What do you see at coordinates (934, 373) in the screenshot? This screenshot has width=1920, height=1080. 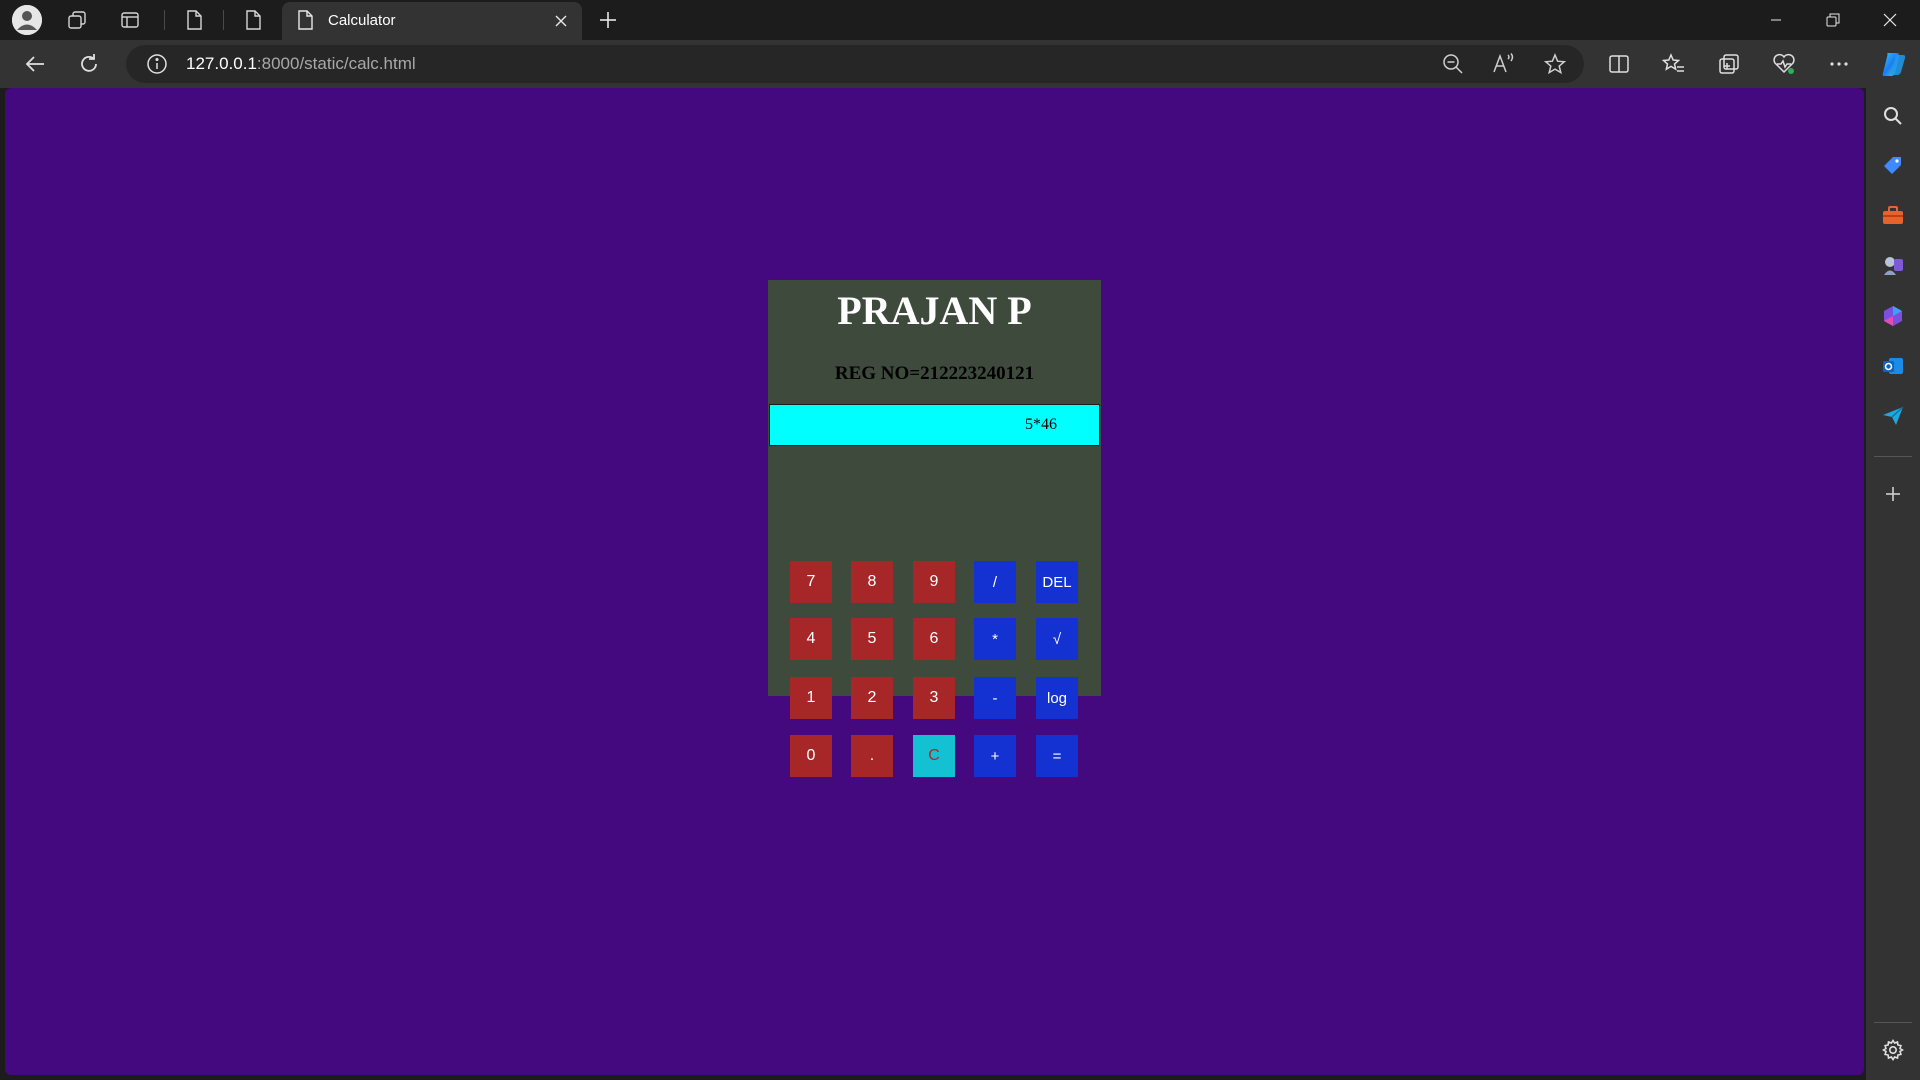 I see `registration-number: REG NO=212223240121` at bounding box center [934, 373].